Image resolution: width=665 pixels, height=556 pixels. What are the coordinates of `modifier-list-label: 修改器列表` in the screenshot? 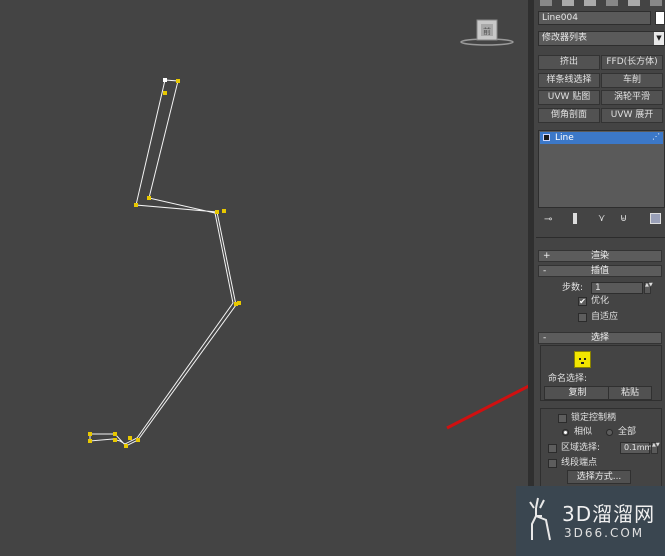 It's located at (565, 38).